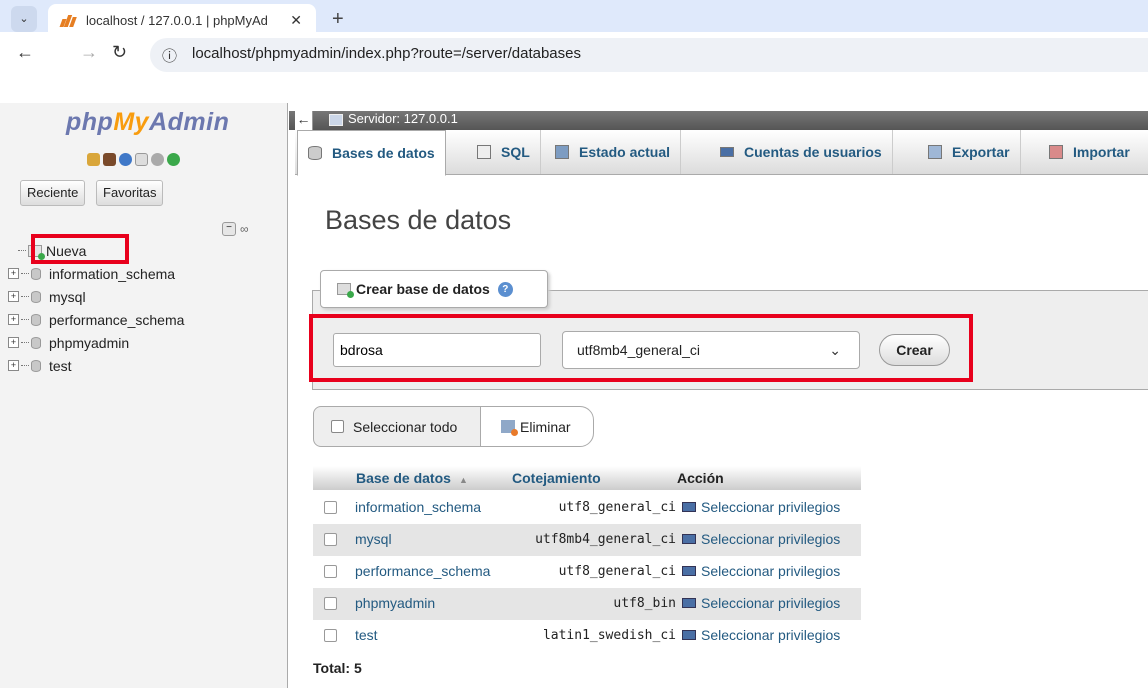  I want to click on logout-icon, so click(109, 159).